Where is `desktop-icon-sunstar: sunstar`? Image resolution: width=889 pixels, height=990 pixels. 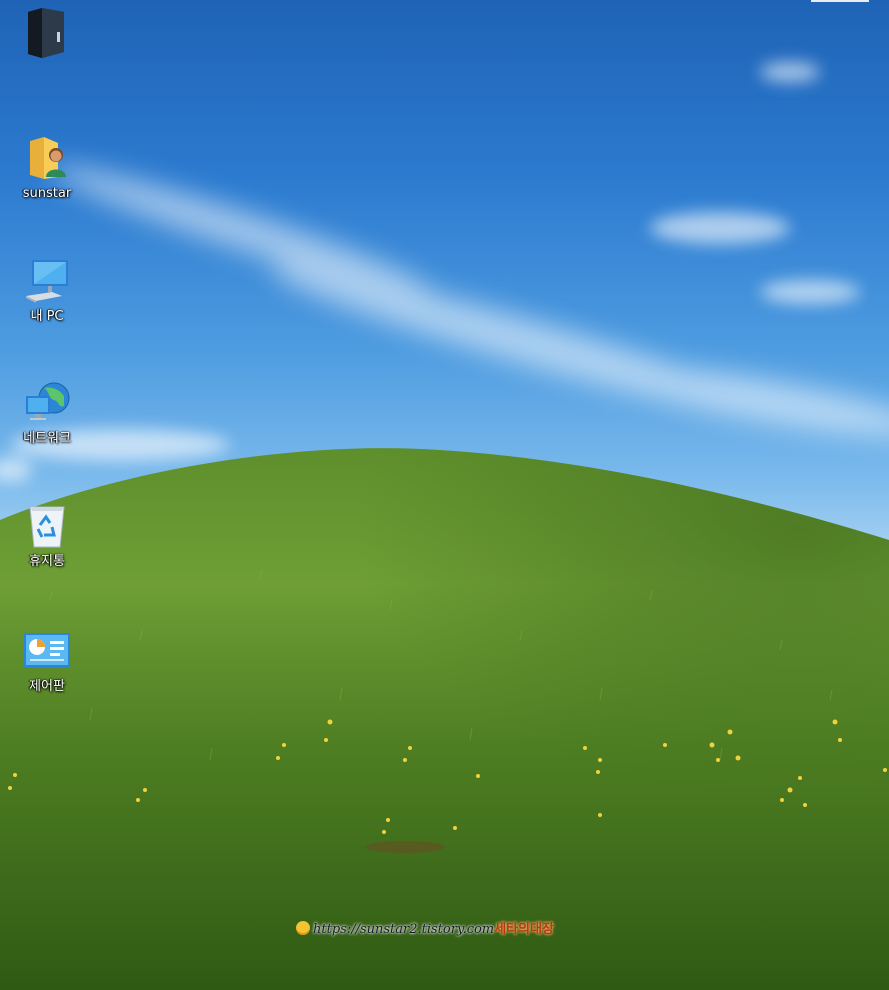
desktop-icon-sunstar: sunstar is located at coordinates (47, 167).